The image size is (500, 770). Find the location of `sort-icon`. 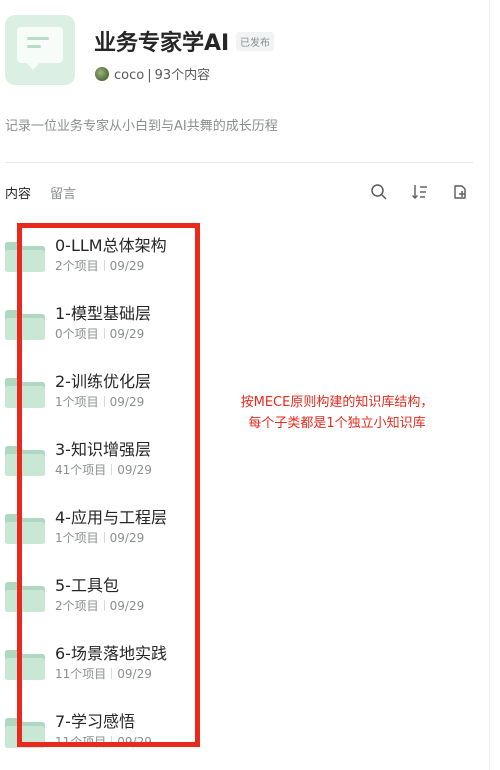

sort-icon is located at coordinates (420, 192).